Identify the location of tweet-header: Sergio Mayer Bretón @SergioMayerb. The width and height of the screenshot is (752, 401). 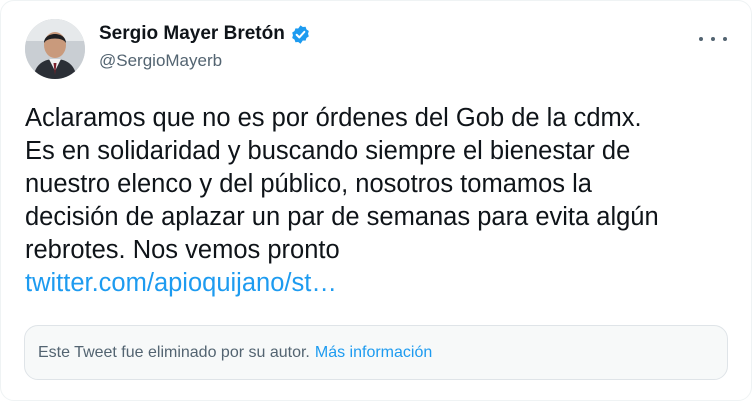
(376, 51).